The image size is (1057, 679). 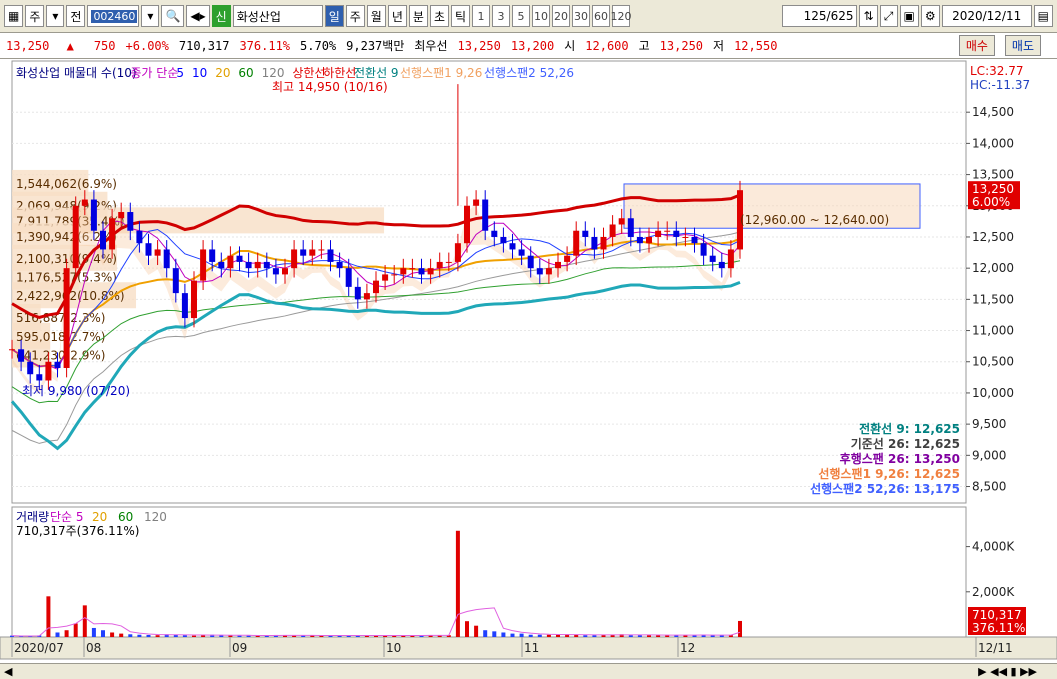 I want to click on x-tick-label: 2020/07, so click(x=39, y=648).